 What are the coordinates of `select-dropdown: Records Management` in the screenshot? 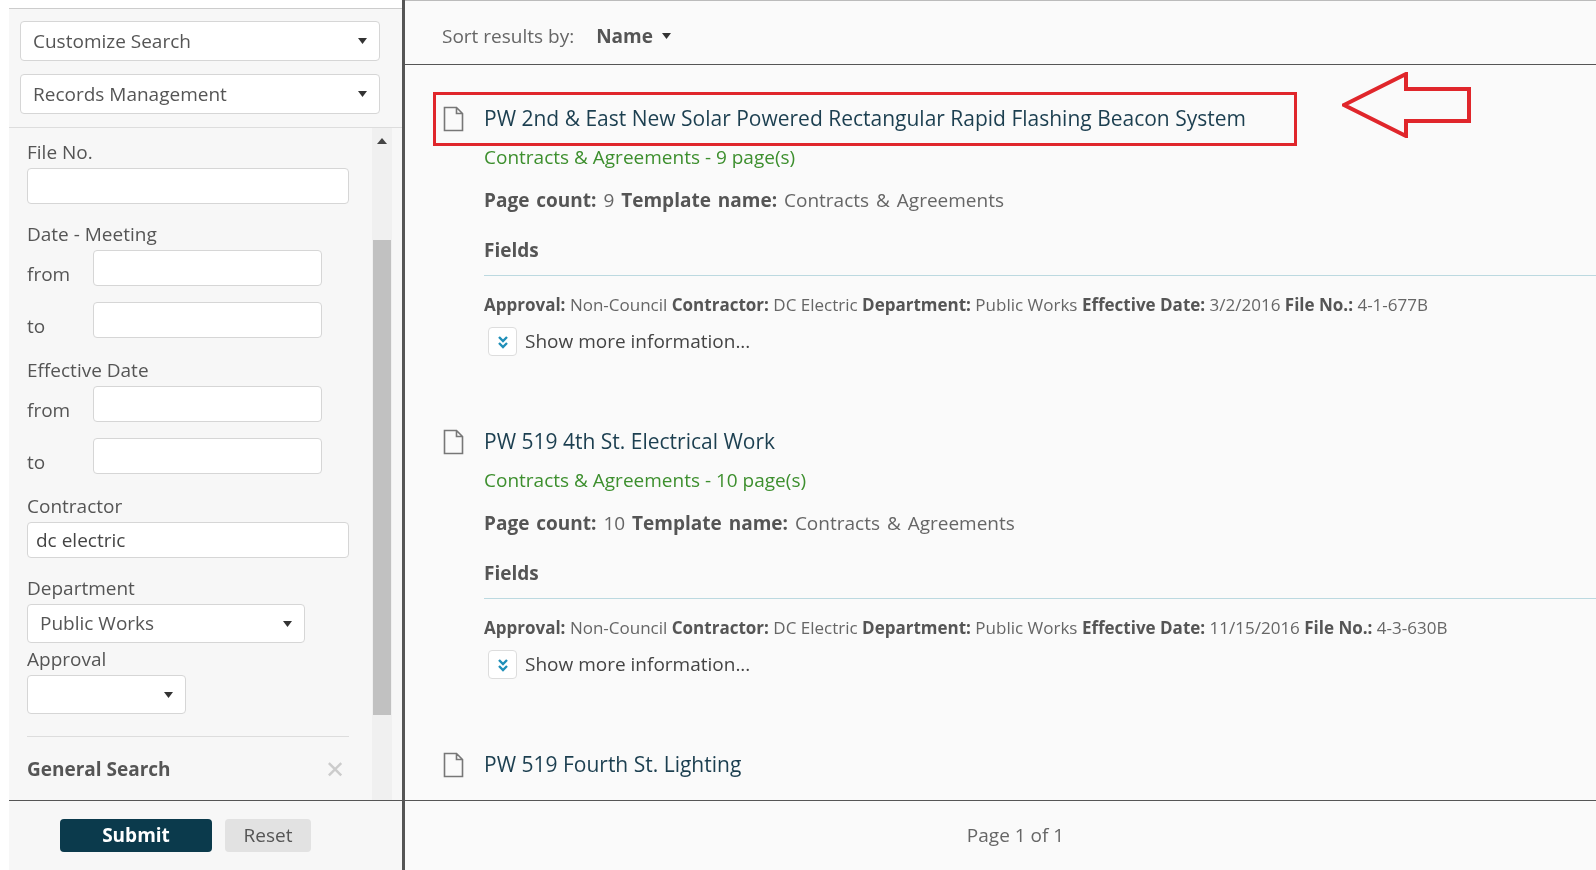 It's located at (200, 94).